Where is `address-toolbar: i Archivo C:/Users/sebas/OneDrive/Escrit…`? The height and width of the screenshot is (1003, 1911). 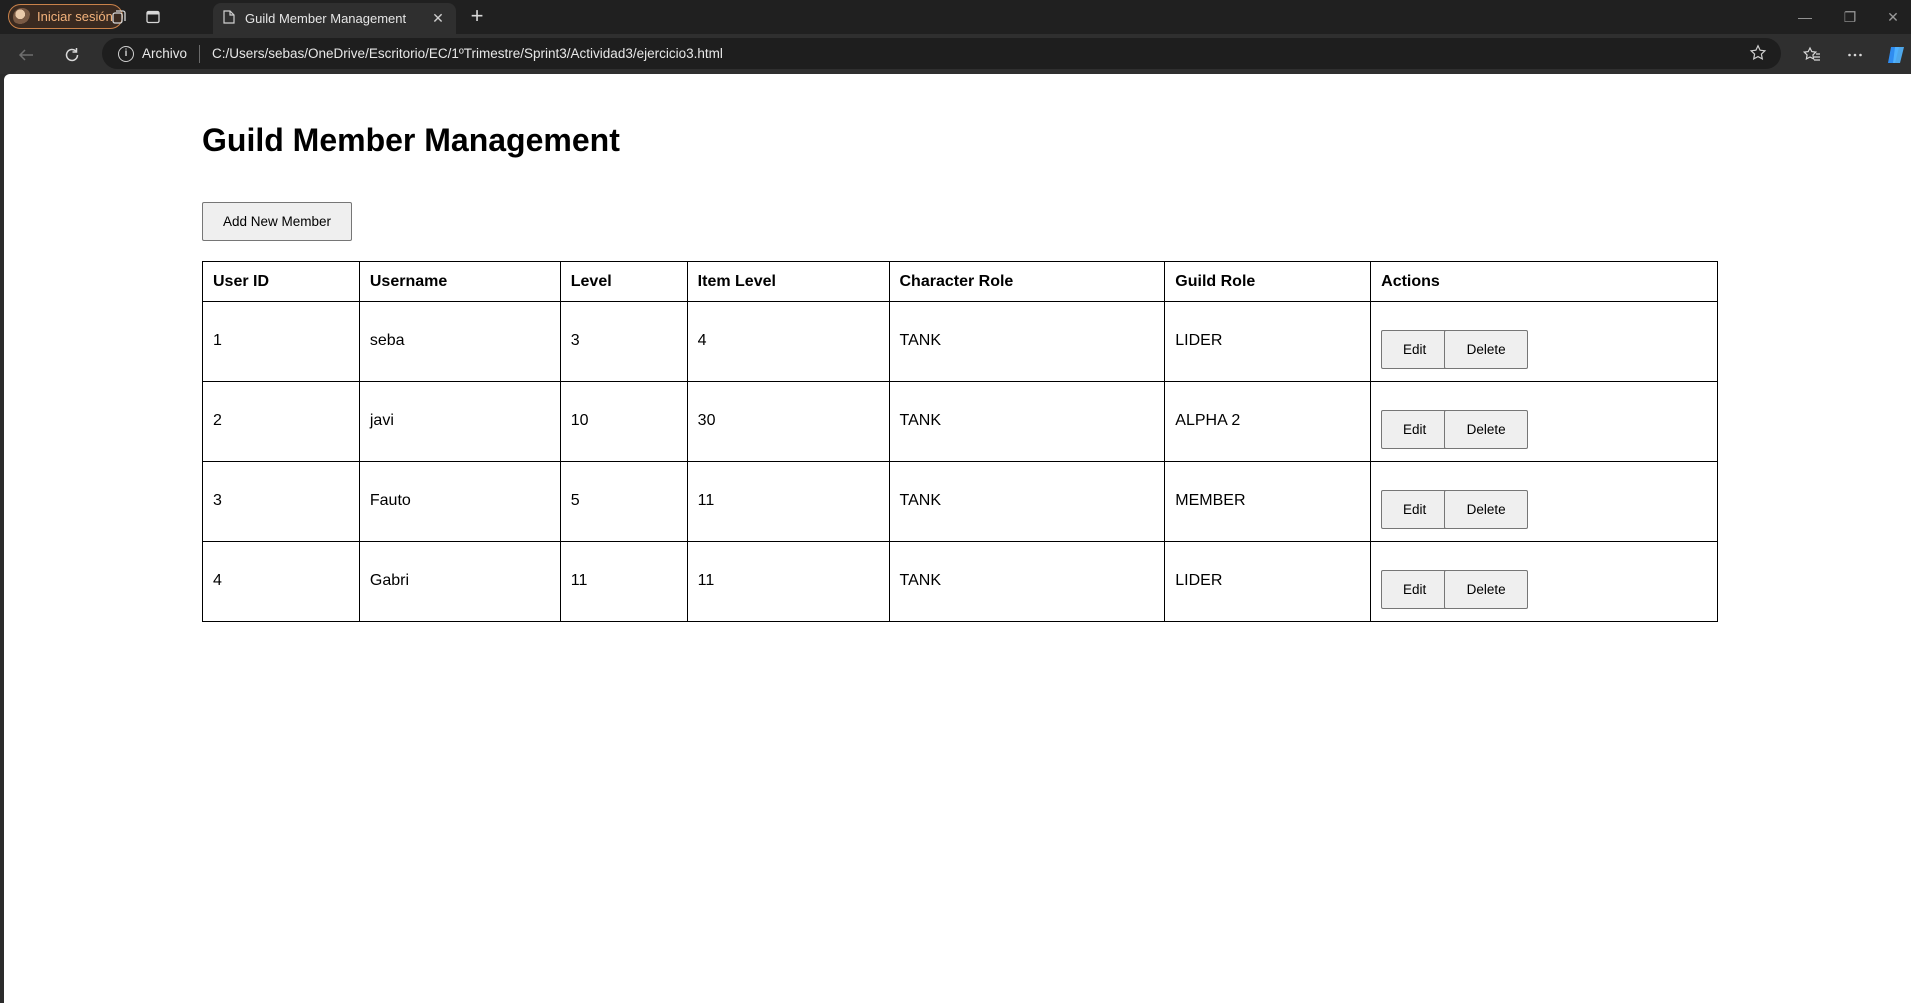
address-toolbar: i Archivo C:/Users/sebas/OneDrive/Escrit… is located at coordinates (955, 54).